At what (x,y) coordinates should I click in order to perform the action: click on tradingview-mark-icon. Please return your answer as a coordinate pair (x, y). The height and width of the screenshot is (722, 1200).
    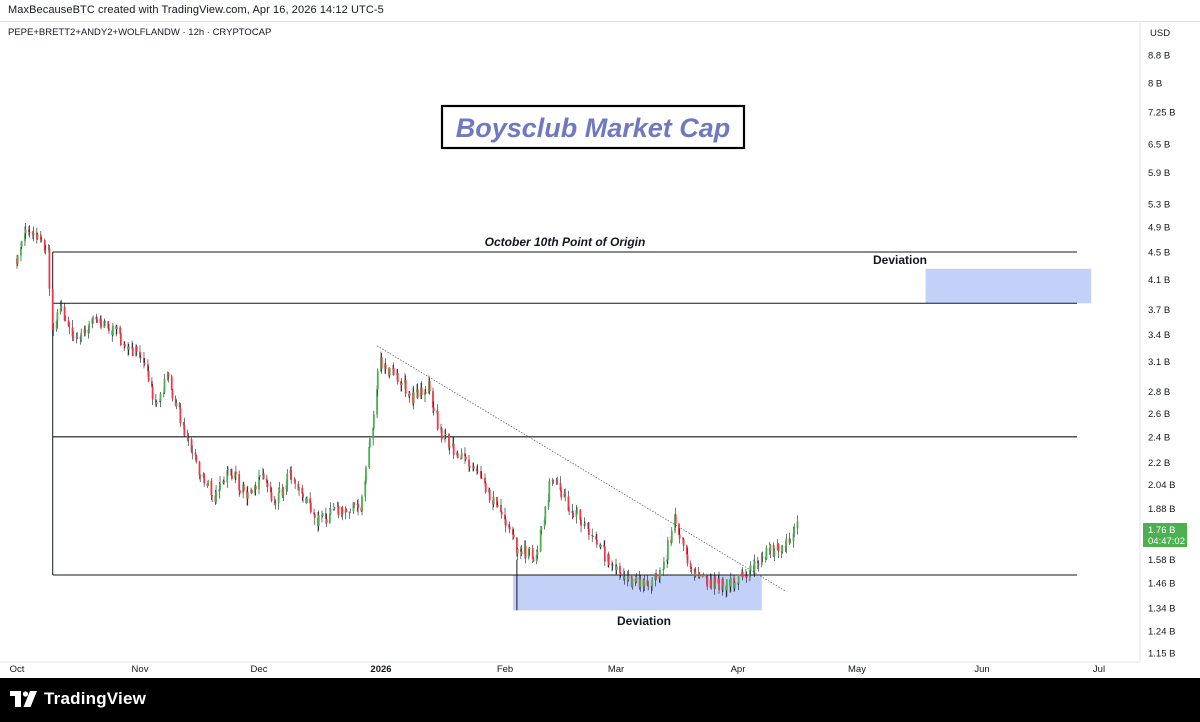
    Looking at the image, I should click on (23, 699).